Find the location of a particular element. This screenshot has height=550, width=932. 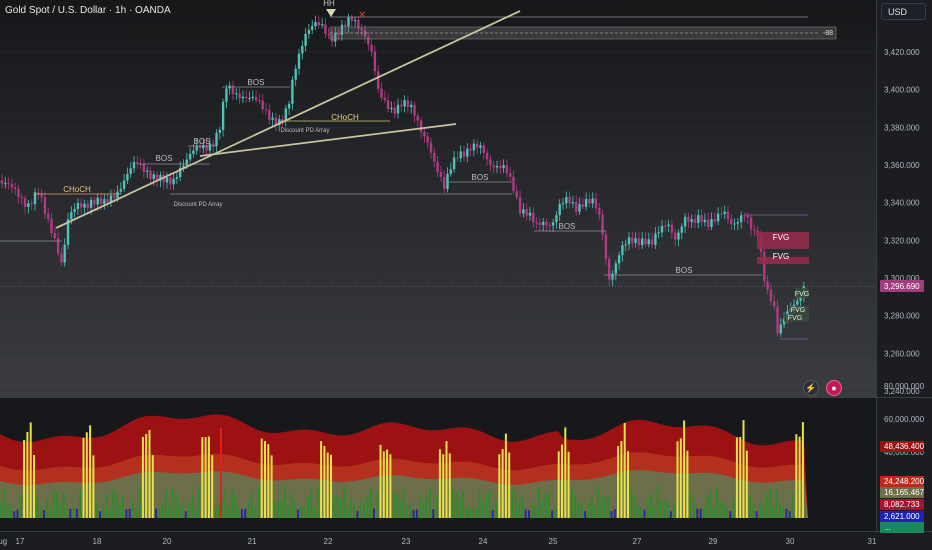

x-tick-label: 31 is located at coordinates (872, 541).